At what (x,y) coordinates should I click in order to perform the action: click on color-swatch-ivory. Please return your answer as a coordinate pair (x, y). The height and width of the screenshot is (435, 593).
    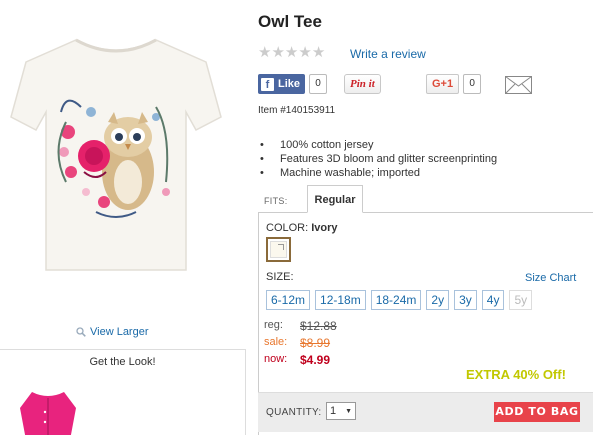
    Looking at the image, I should click on (278, 249).